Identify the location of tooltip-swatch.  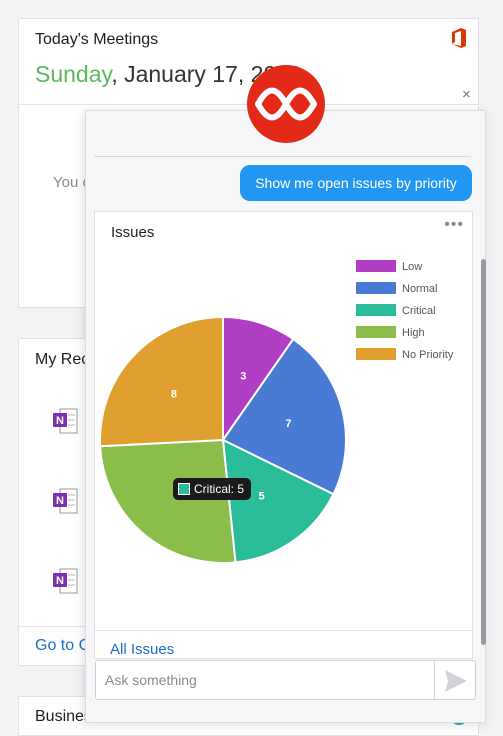
(184, 489).